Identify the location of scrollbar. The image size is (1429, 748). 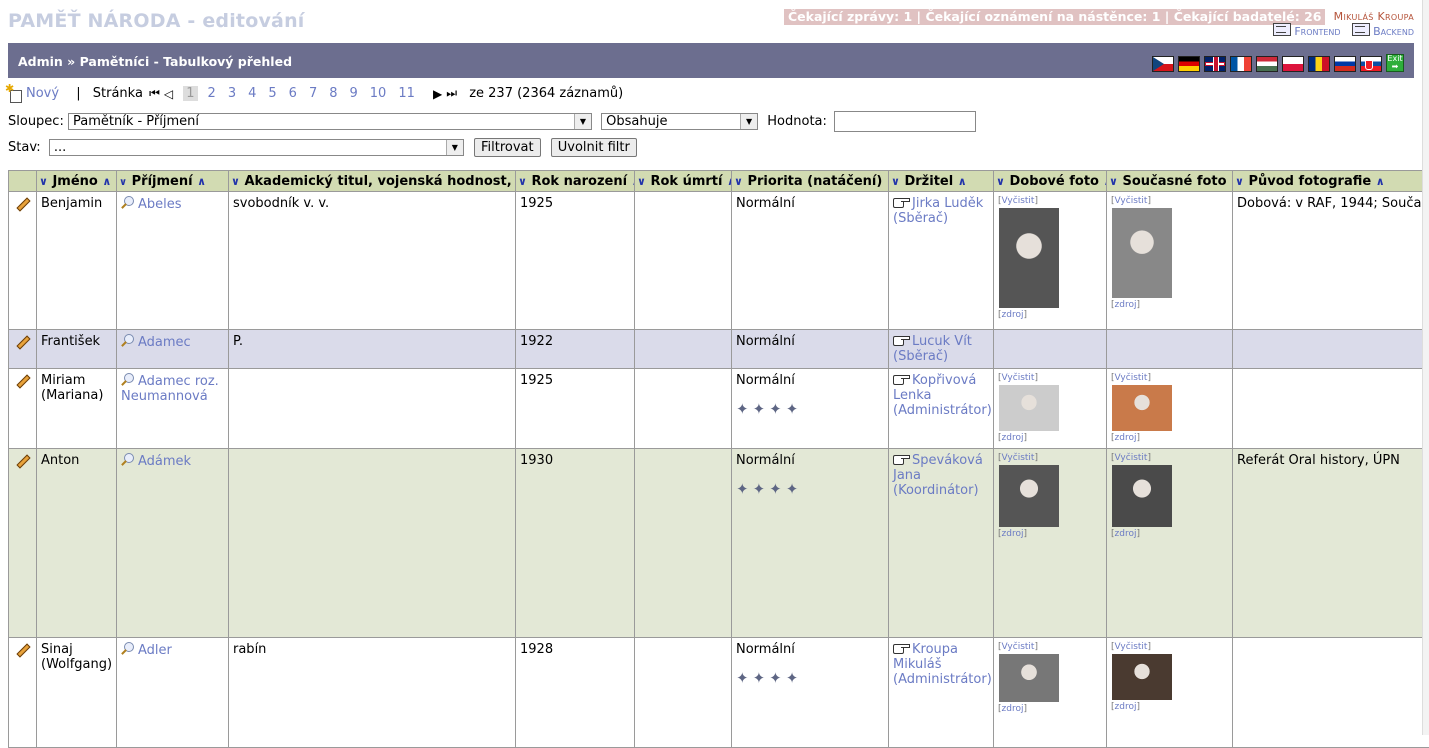
(1425, 367).